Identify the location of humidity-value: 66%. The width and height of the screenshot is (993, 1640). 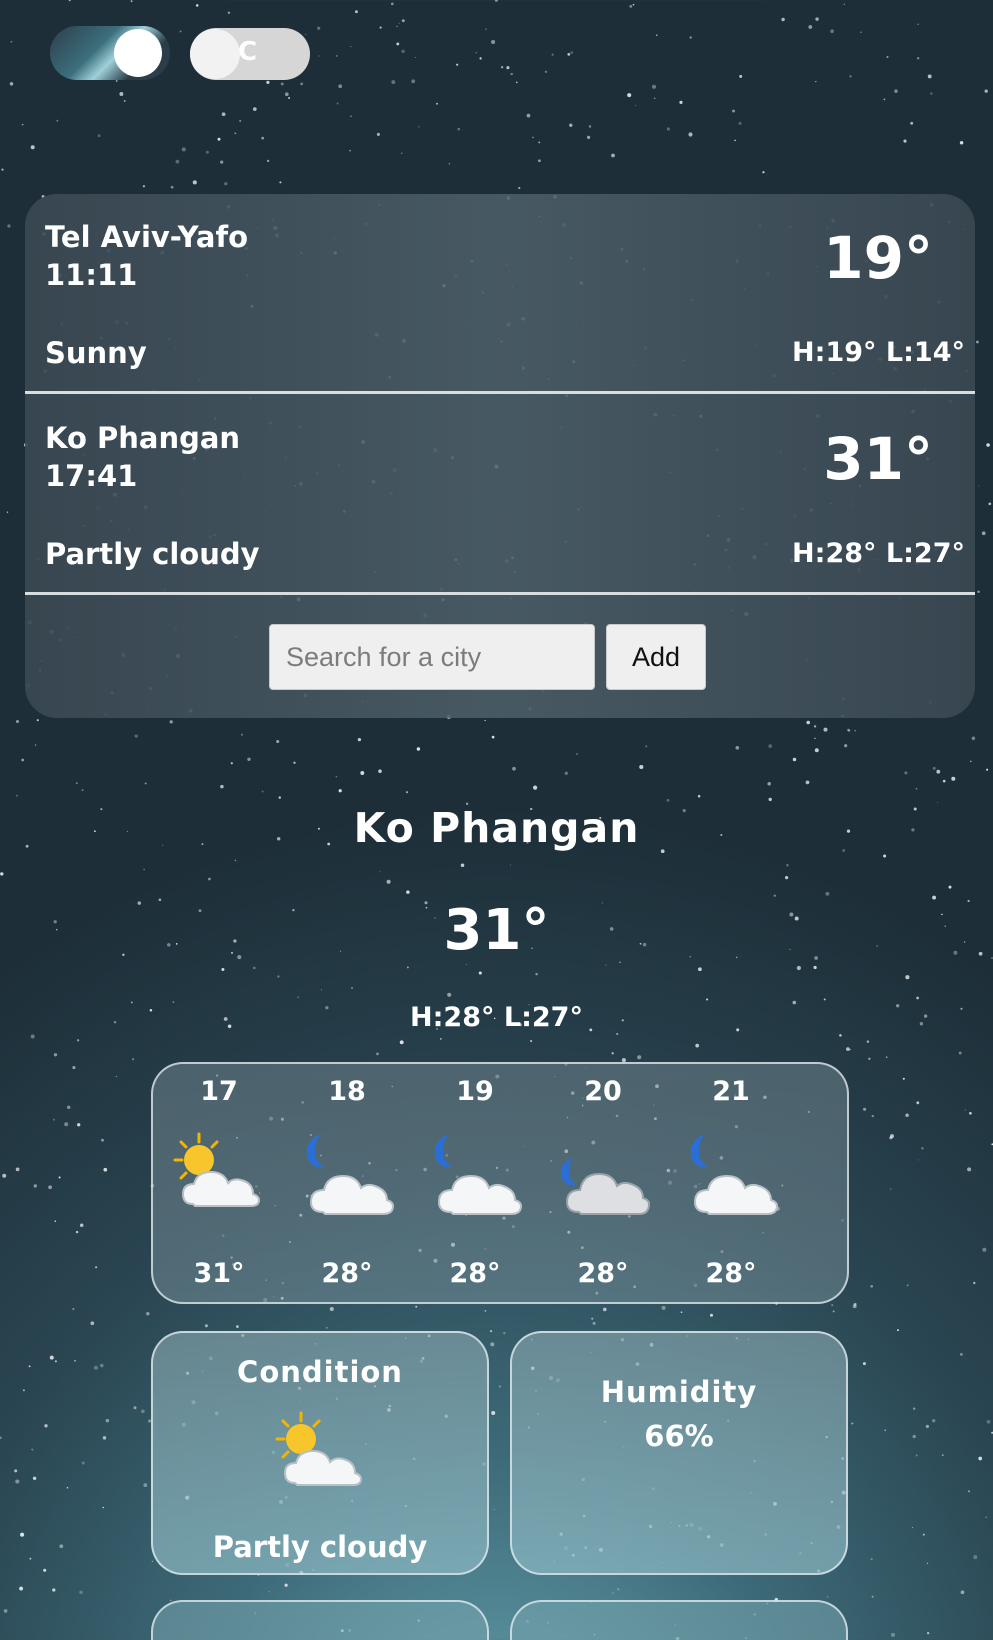
(679, 1436).